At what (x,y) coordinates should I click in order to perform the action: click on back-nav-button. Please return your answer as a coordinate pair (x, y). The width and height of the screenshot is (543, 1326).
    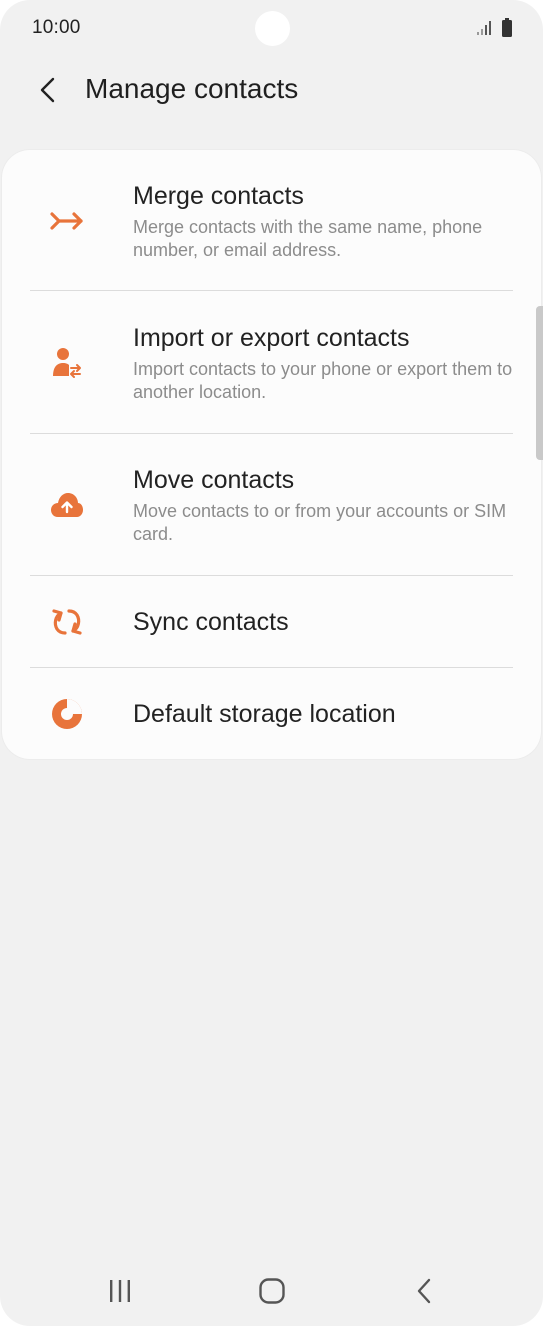
    Looking at the image, I should click on (424, 1291).